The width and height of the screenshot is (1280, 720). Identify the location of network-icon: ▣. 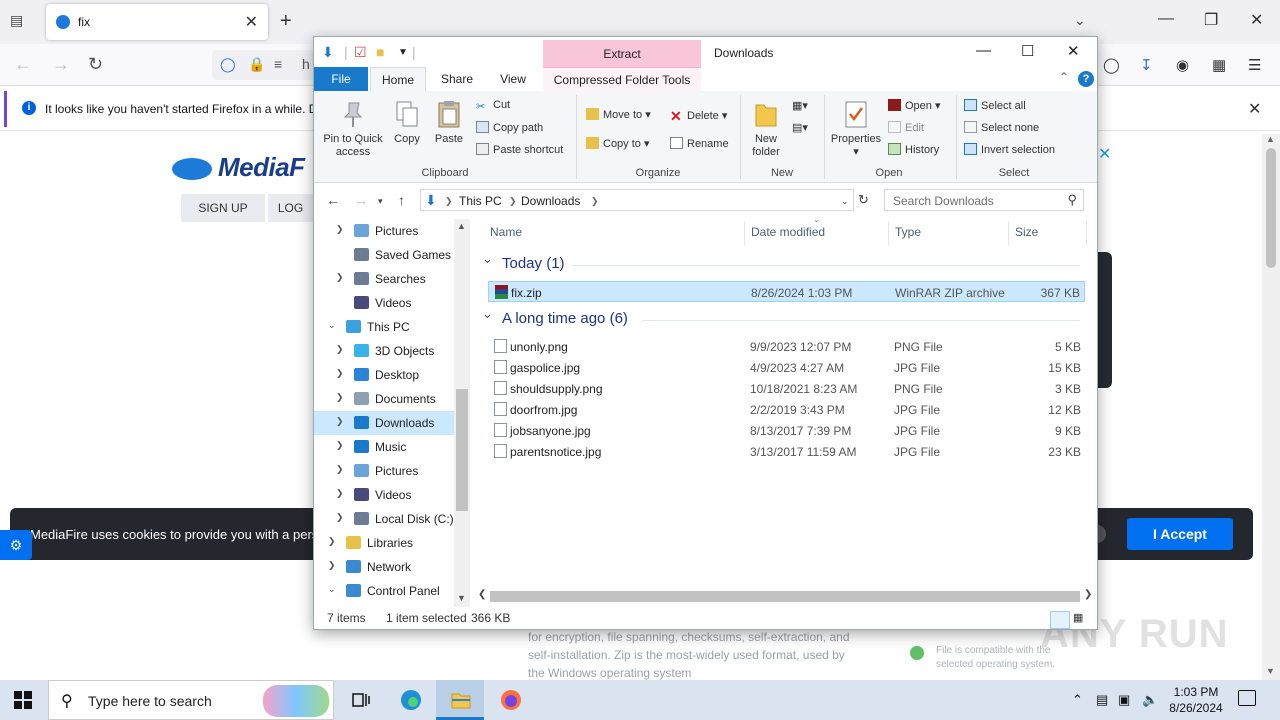
(1124, 700).